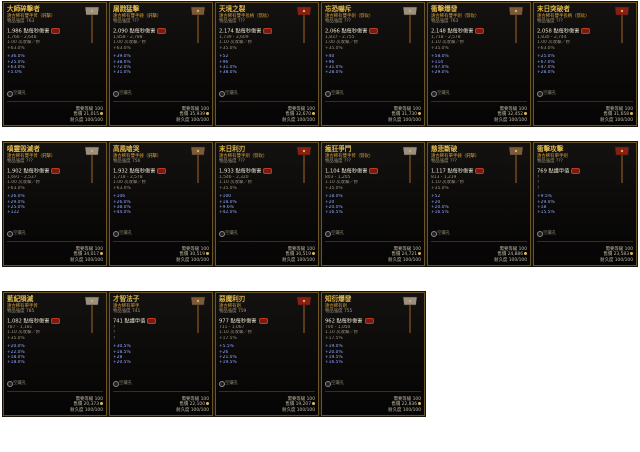 The width and height of the screenshot is (640, 452). I want to click on item-power: 物品強度 756, so click(127, 161).